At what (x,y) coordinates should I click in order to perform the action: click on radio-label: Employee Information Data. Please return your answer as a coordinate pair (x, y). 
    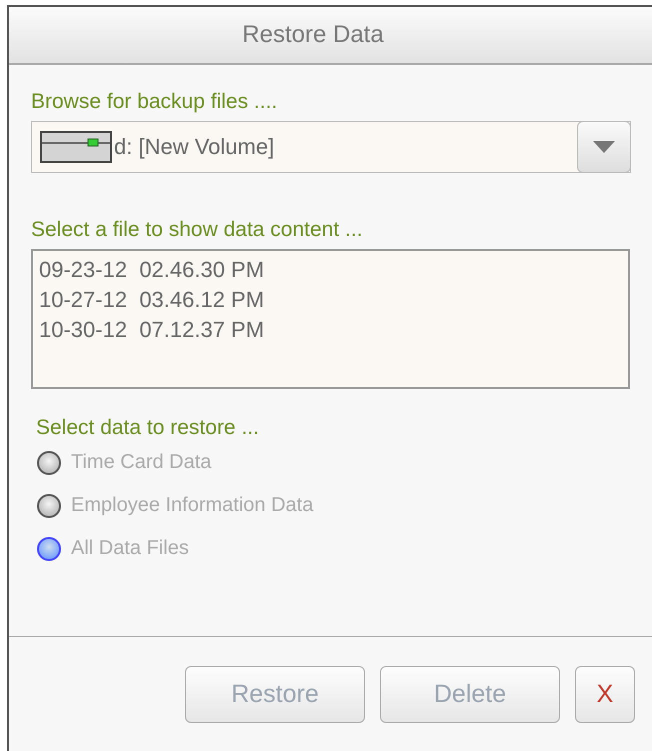
    Looking at the image, I should click on (192, 505).